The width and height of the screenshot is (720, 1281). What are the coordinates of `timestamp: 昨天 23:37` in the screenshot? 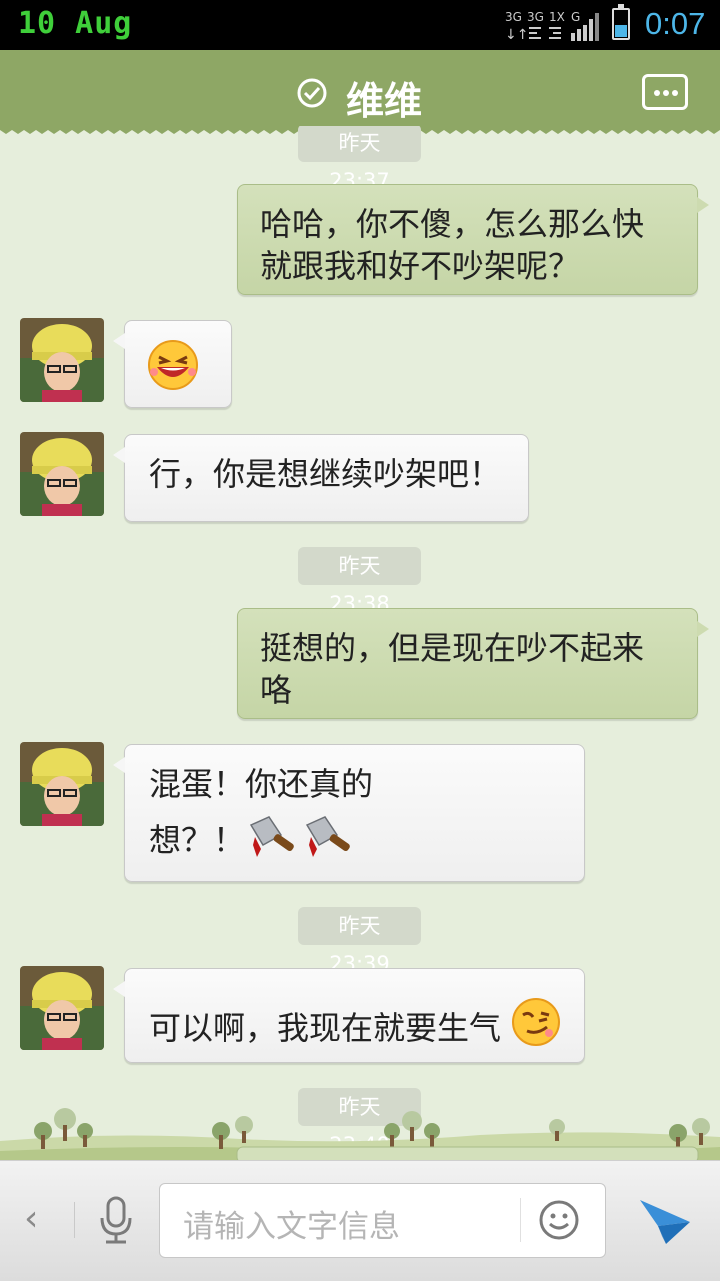 It's located at (359, 158).